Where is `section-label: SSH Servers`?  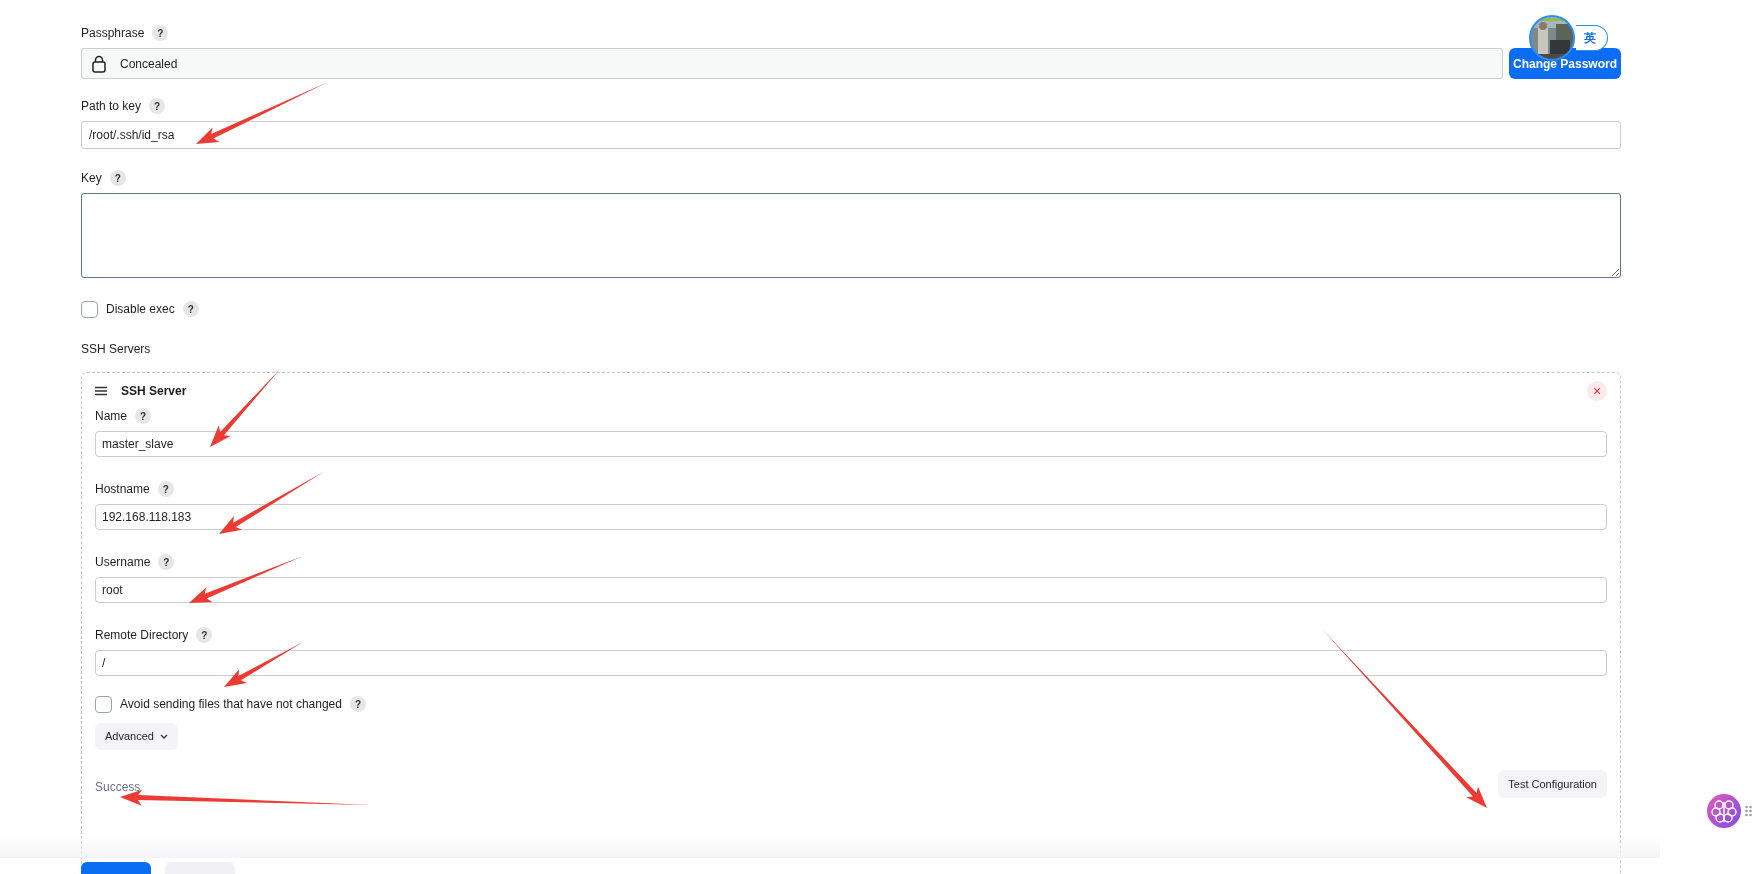 section-label: SSH Servers is located at coordinates (116, 349).